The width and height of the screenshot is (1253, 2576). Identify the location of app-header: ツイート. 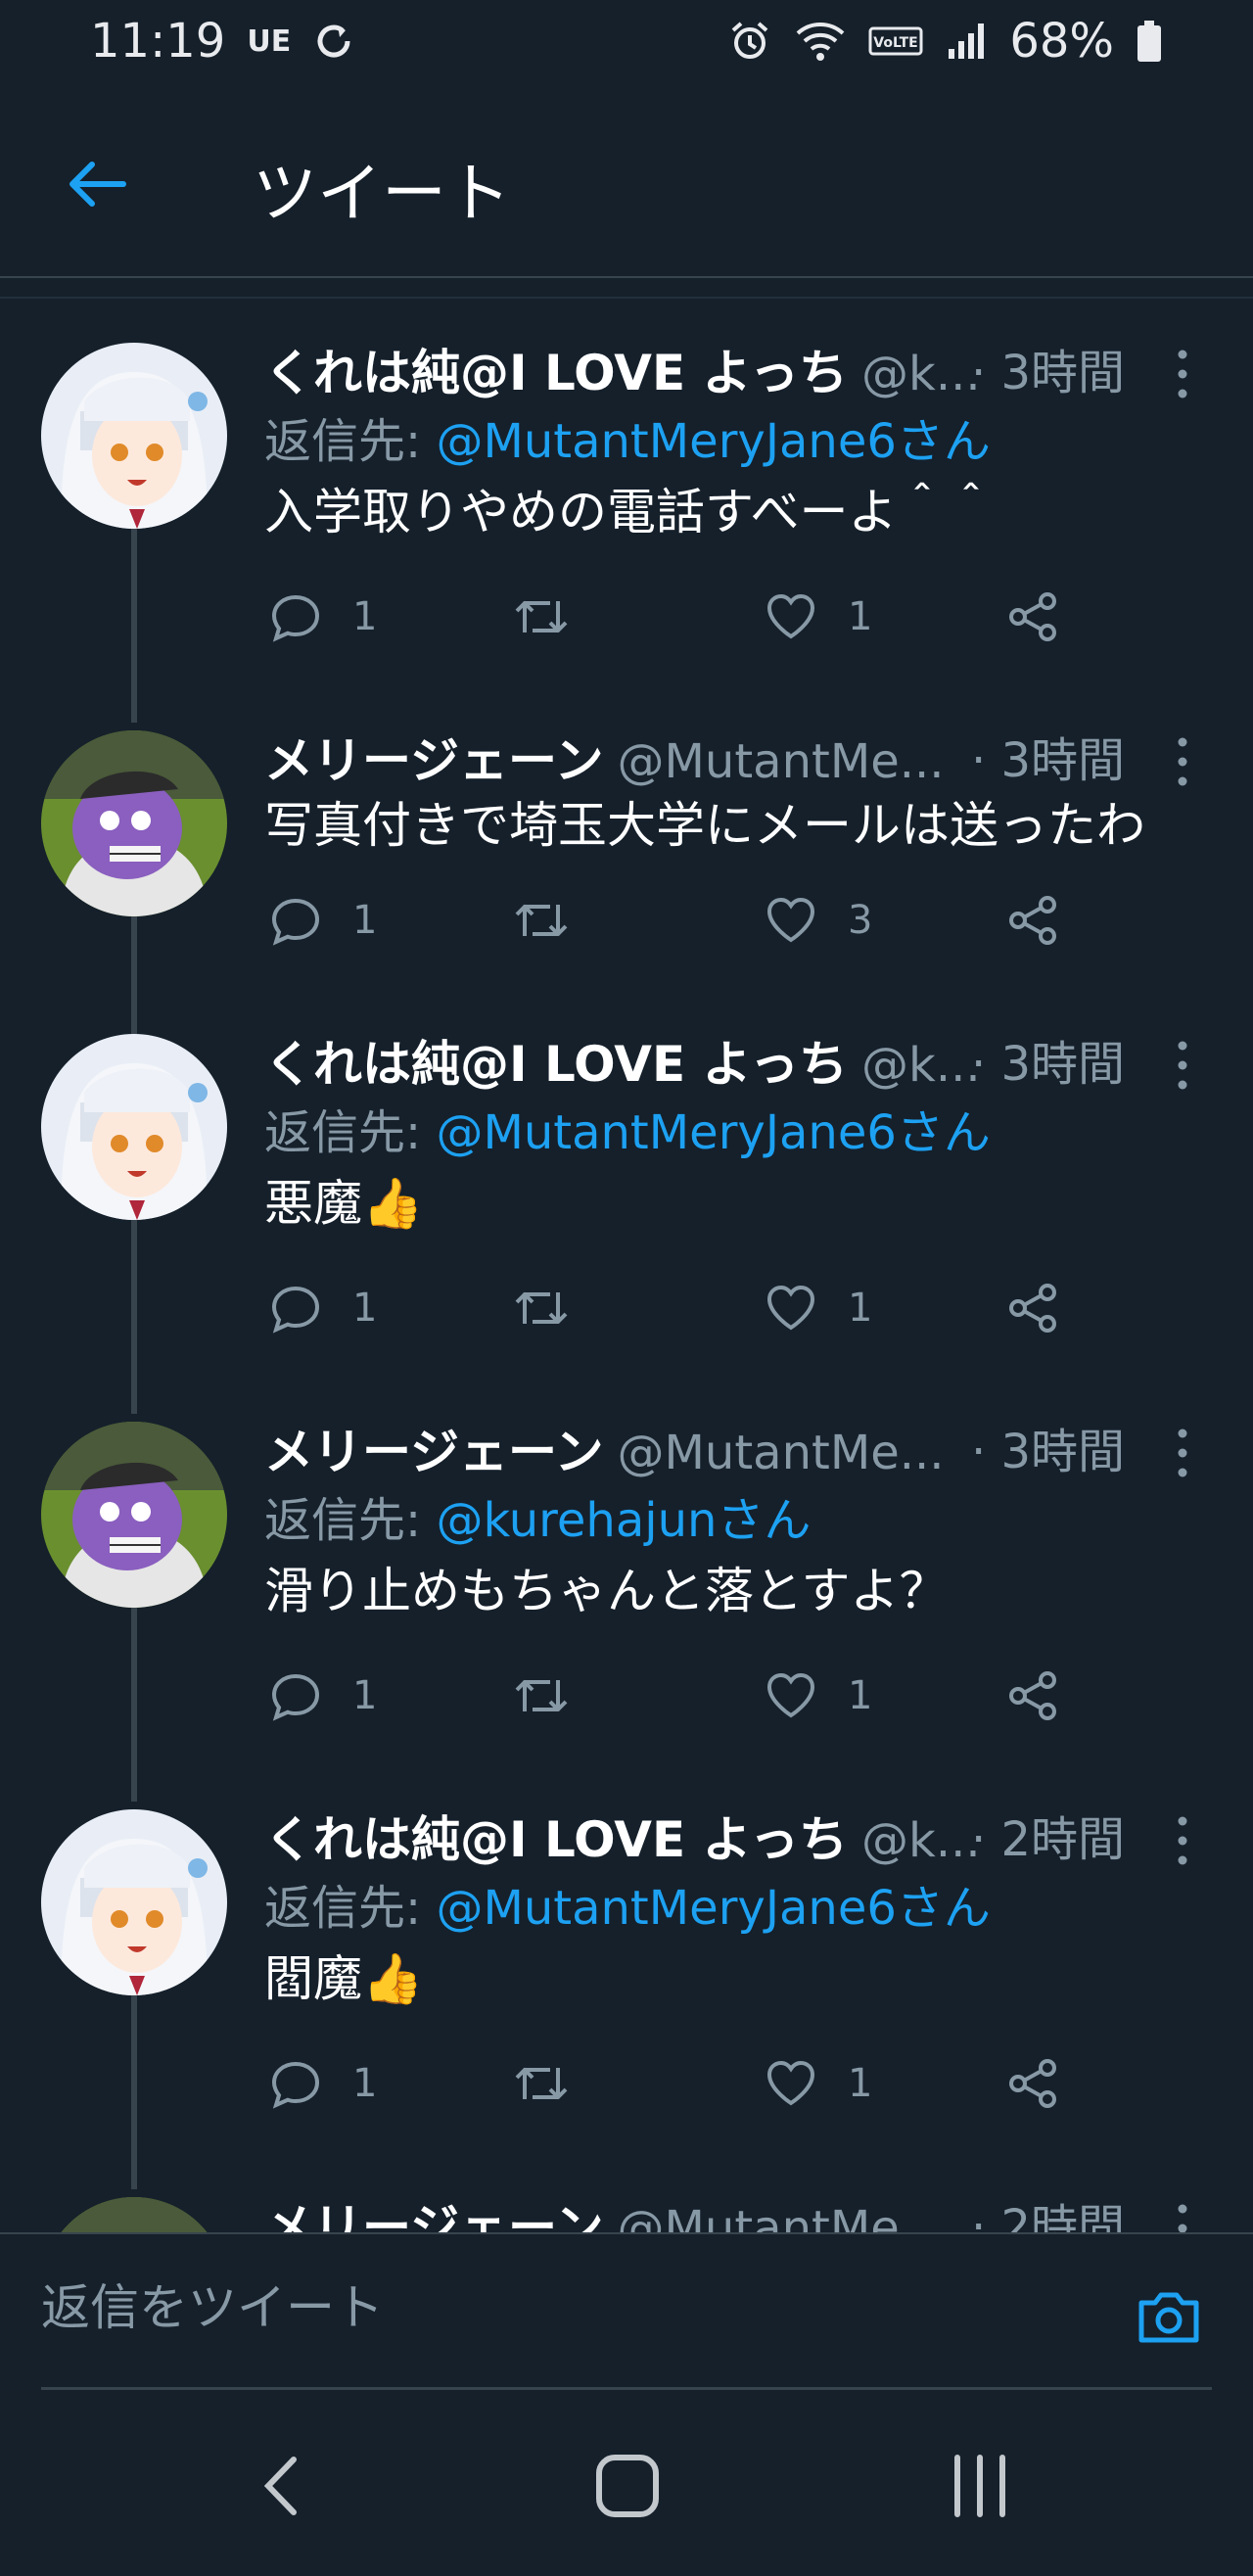
(626, 180).